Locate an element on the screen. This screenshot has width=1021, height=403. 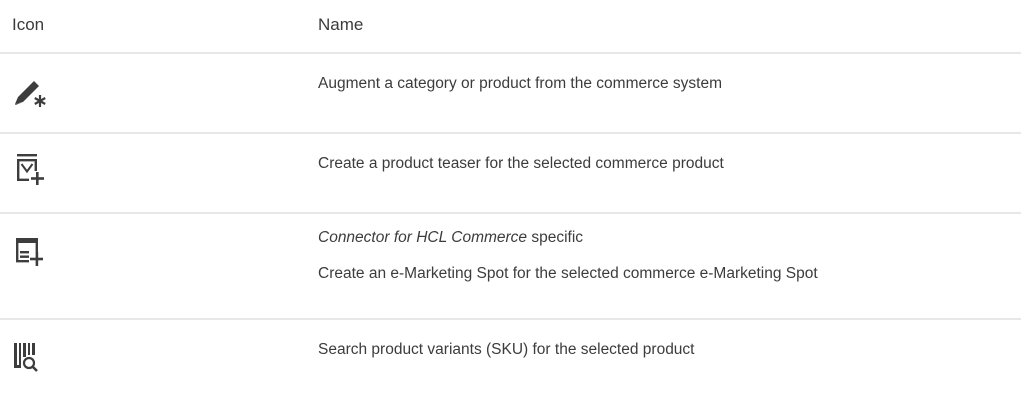
row-note-italic: Connector for HCL Commerce is located at coordinates (423, 237).